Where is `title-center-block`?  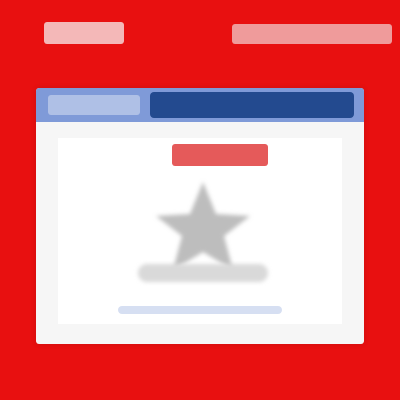 title-center-block is located at coordinates (252, 105).